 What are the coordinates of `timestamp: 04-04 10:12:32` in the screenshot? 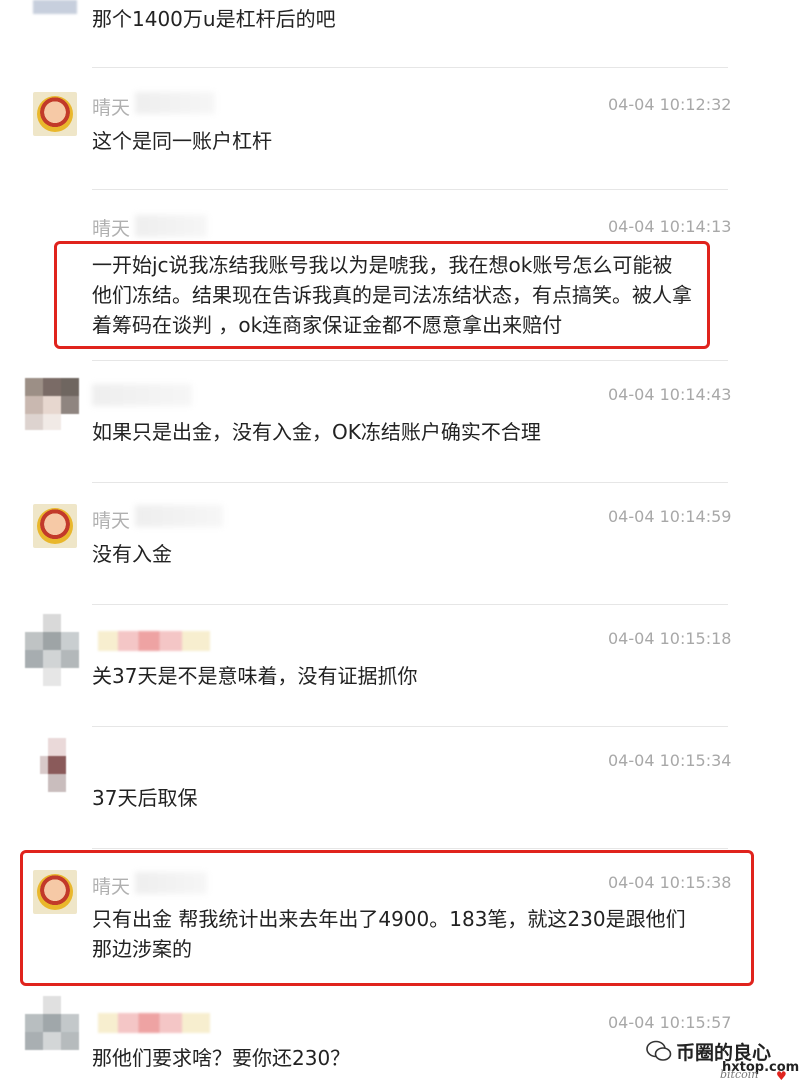 It's located at (670, 104).